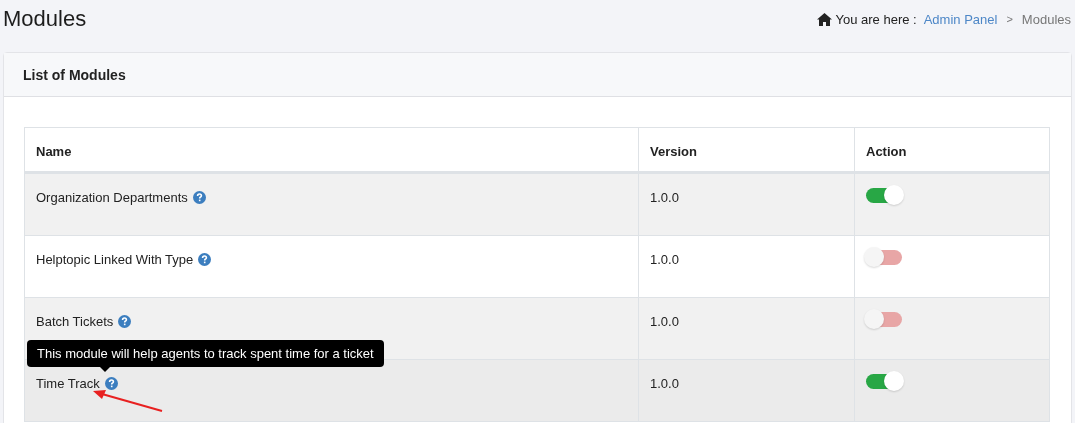  Describe the element at coordinates (75, 321) in the screenshot. I see `module-name: Batch Tickets` at that location.